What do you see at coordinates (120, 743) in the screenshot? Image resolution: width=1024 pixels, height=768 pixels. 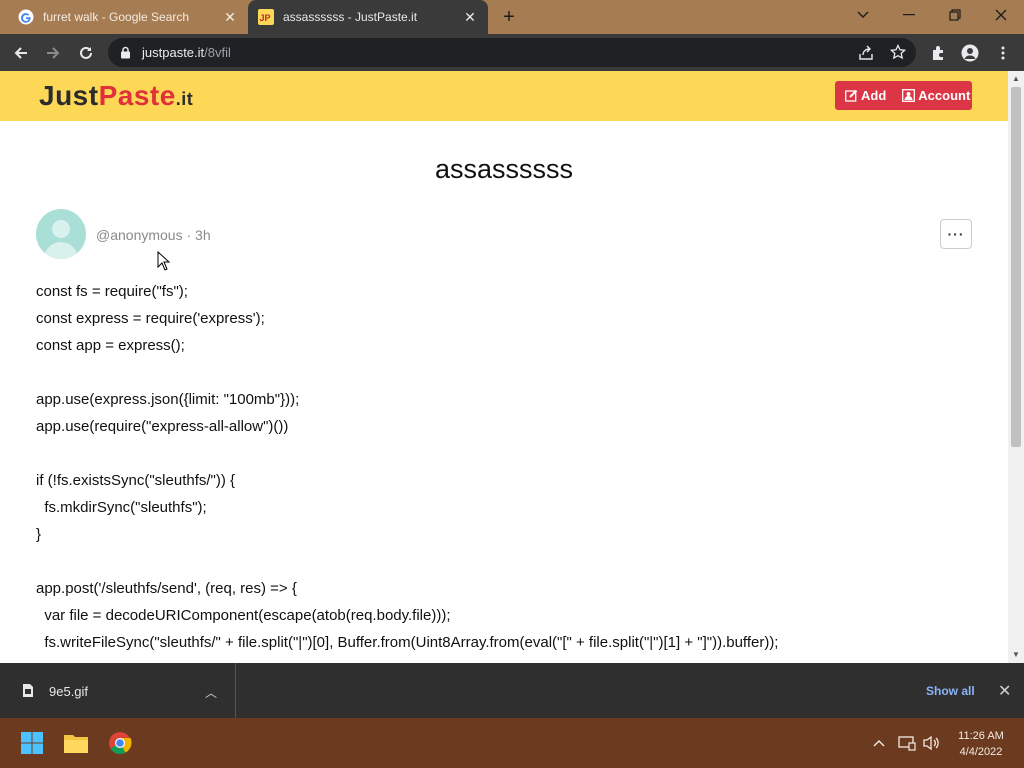 I see `chrome-icon` at bounding box center [120, 743].